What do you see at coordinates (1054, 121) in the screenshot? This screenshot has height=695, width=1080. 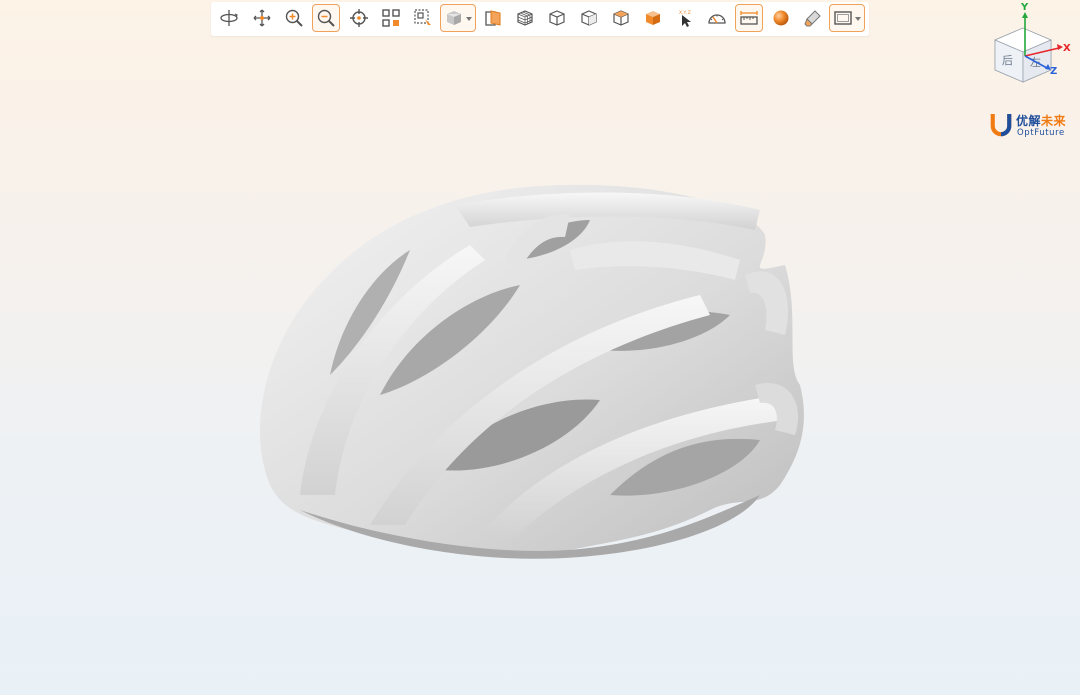 I see `logo-cn-orange: 未来` at bounding box center [1054, 121].